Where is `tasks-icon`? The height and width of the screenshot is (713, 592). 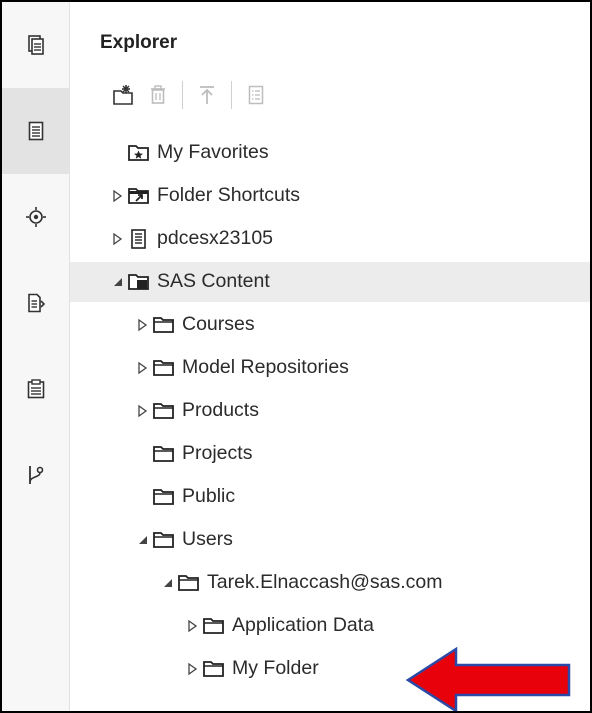 tasks-icon is located at coordinates (35, 389).